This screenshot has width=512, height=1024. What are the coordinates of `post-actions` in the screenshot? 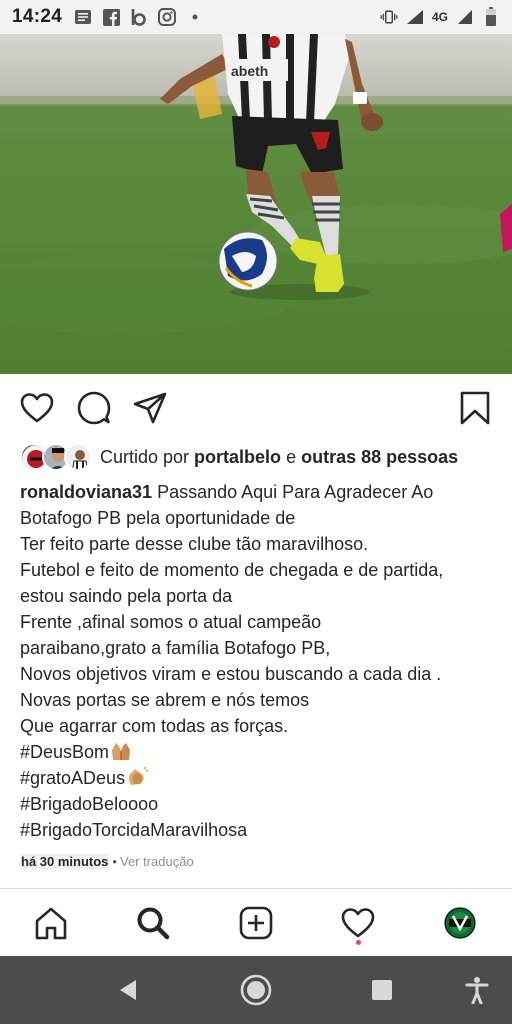 It's located at (256, 408).